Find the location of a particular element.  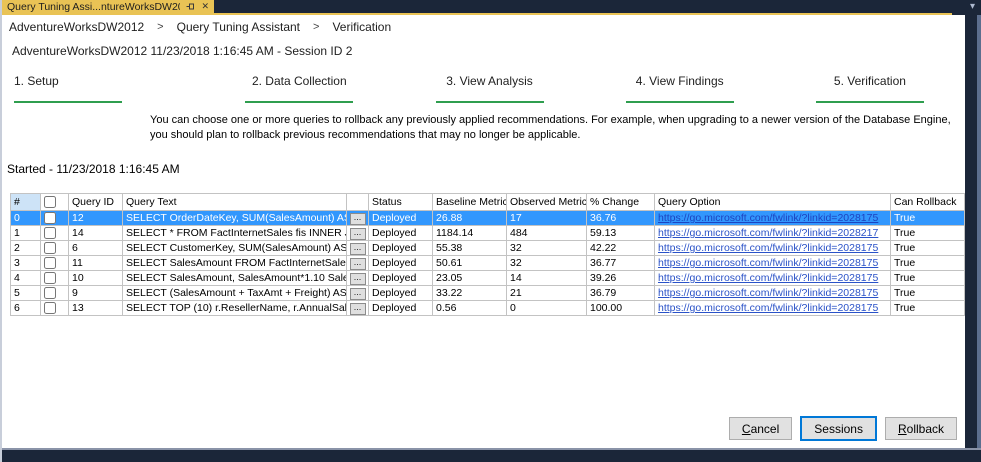

row-number: 3 is located at coordinates (25, 263).